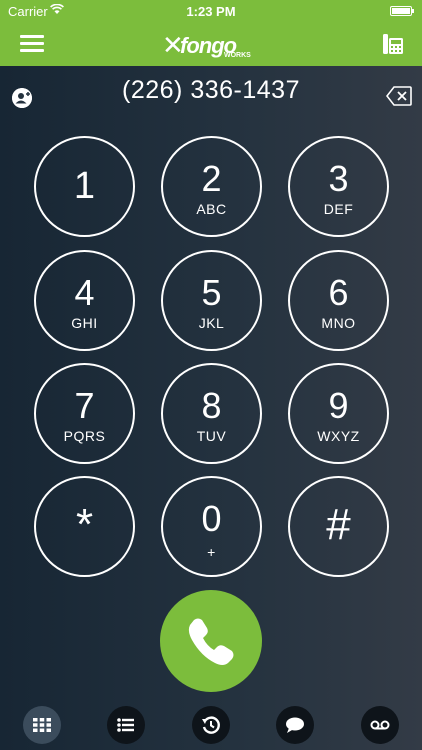  I want to click on key-letters: TUV, so click(211, 436).